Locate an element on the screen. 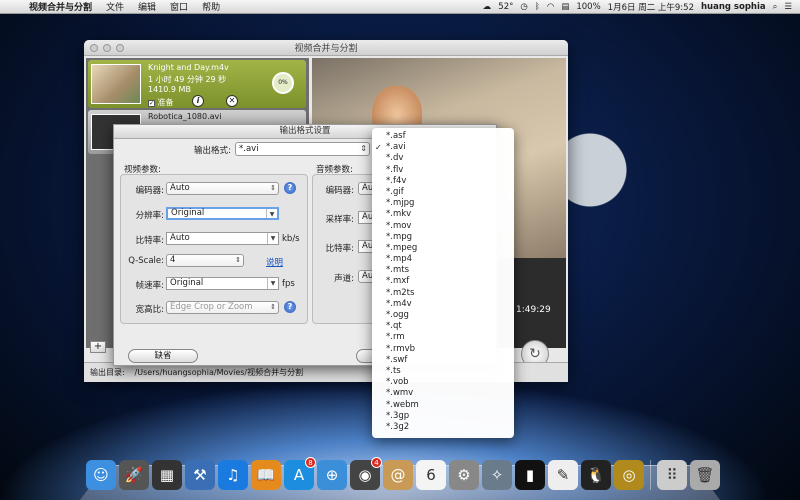  menu-app-name: 视频合并与分割 is located at coordinates (60, 6).